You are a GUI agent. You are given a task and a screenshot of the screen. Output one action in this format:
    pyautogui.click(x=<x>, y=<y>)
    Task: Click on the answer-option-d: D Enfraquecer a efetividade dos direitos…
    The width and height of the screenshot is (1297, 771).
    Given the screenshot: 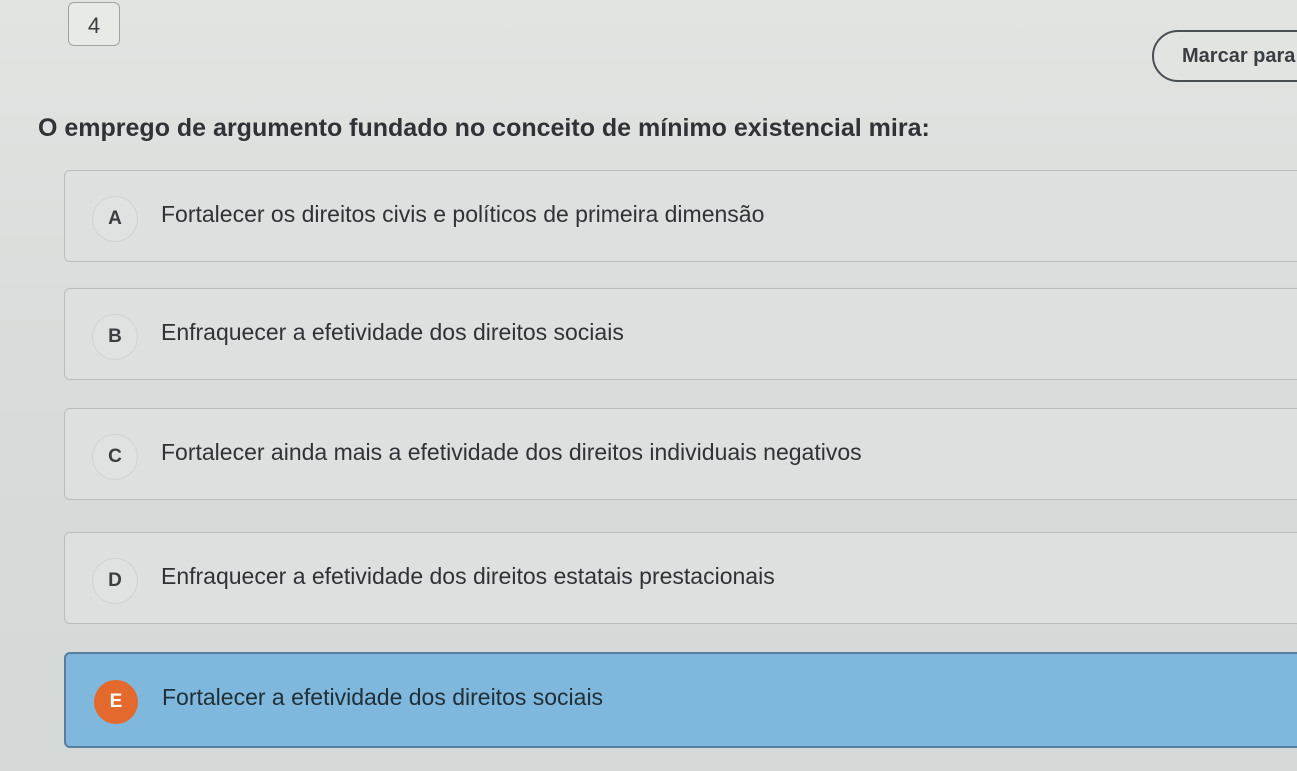 What is the action you would take?
    pyautogui.click(x=680, y=578)
    